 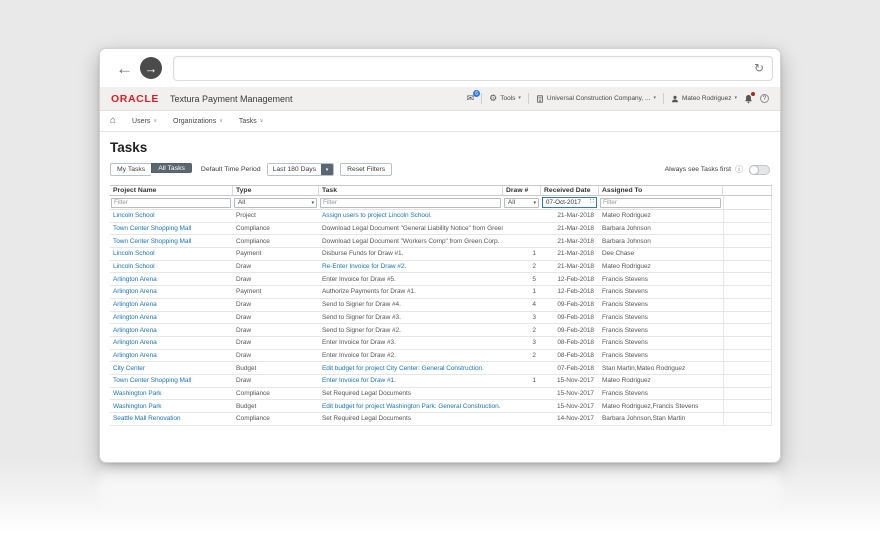 What do you see at coordinates (171, 202) in the screenshot?
I see `project-filter-input` at bounding box center [171, 202].